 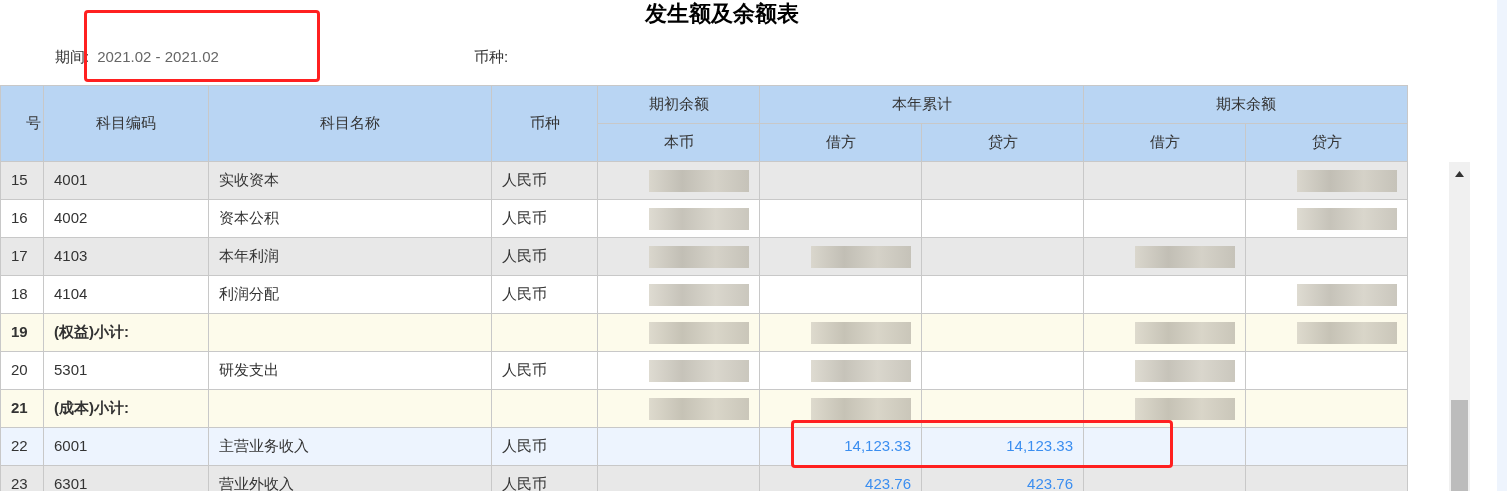 What do you see at coordinates (91, 408) in the screenshot?
I see `table-cell: (成本)小计:` at bounding box center [91, 408].